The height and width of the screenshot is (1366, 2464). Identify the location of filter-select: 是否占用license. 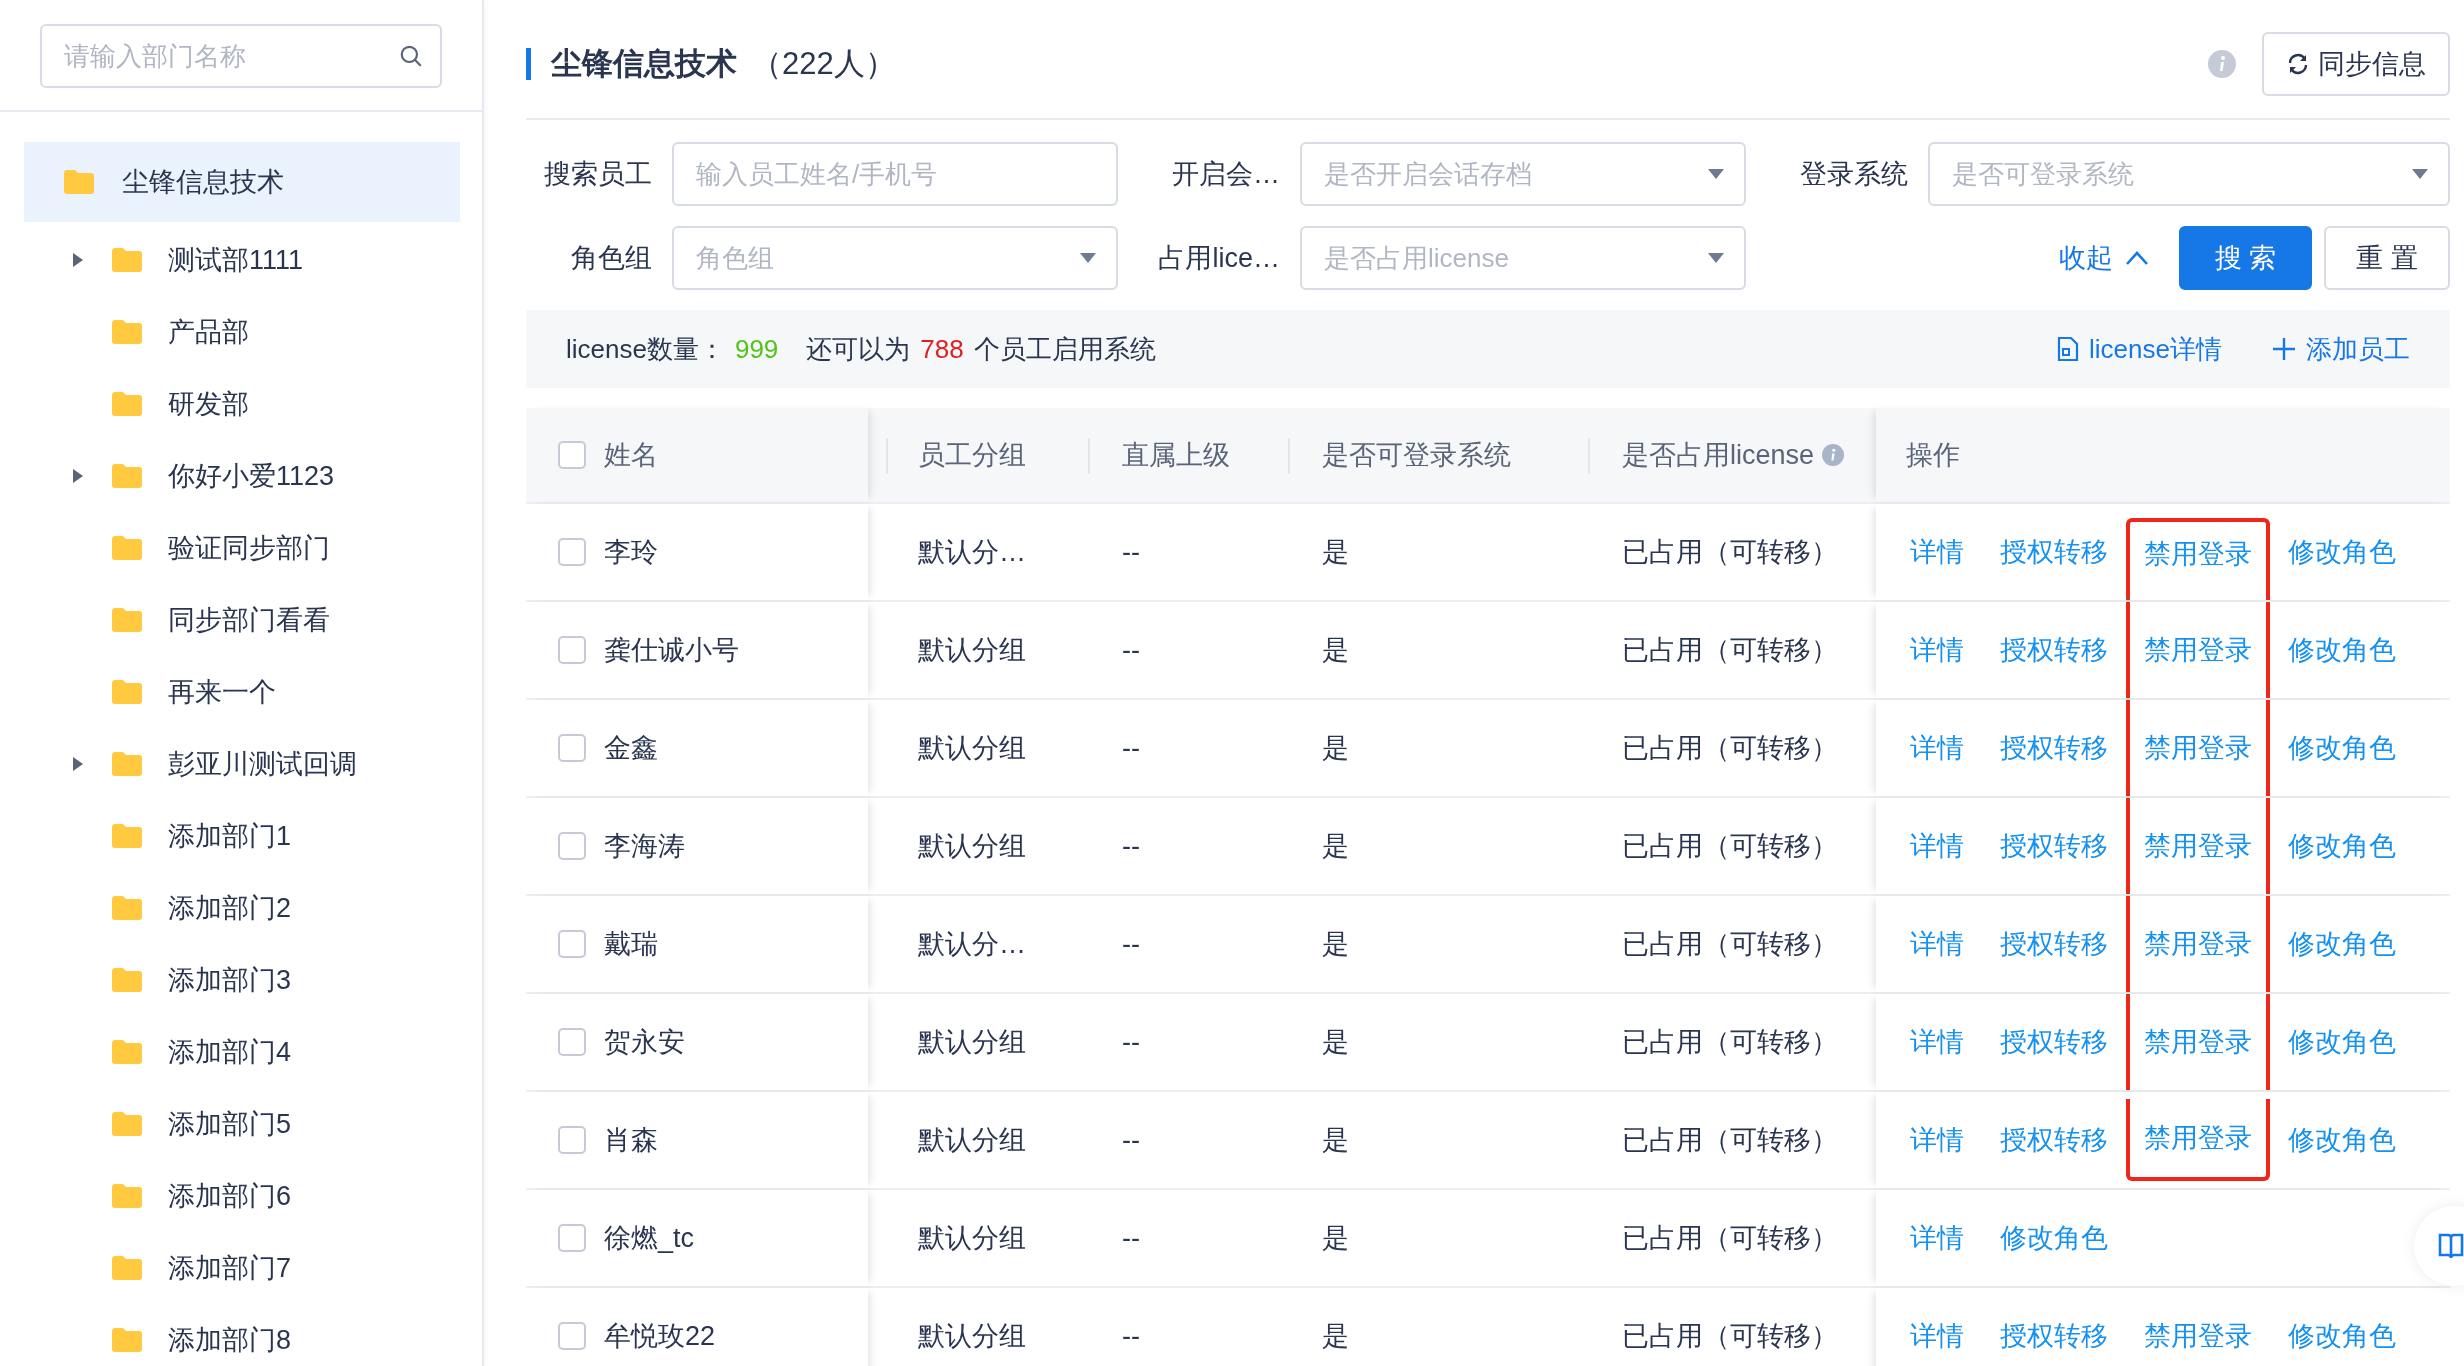
(1523, 258).